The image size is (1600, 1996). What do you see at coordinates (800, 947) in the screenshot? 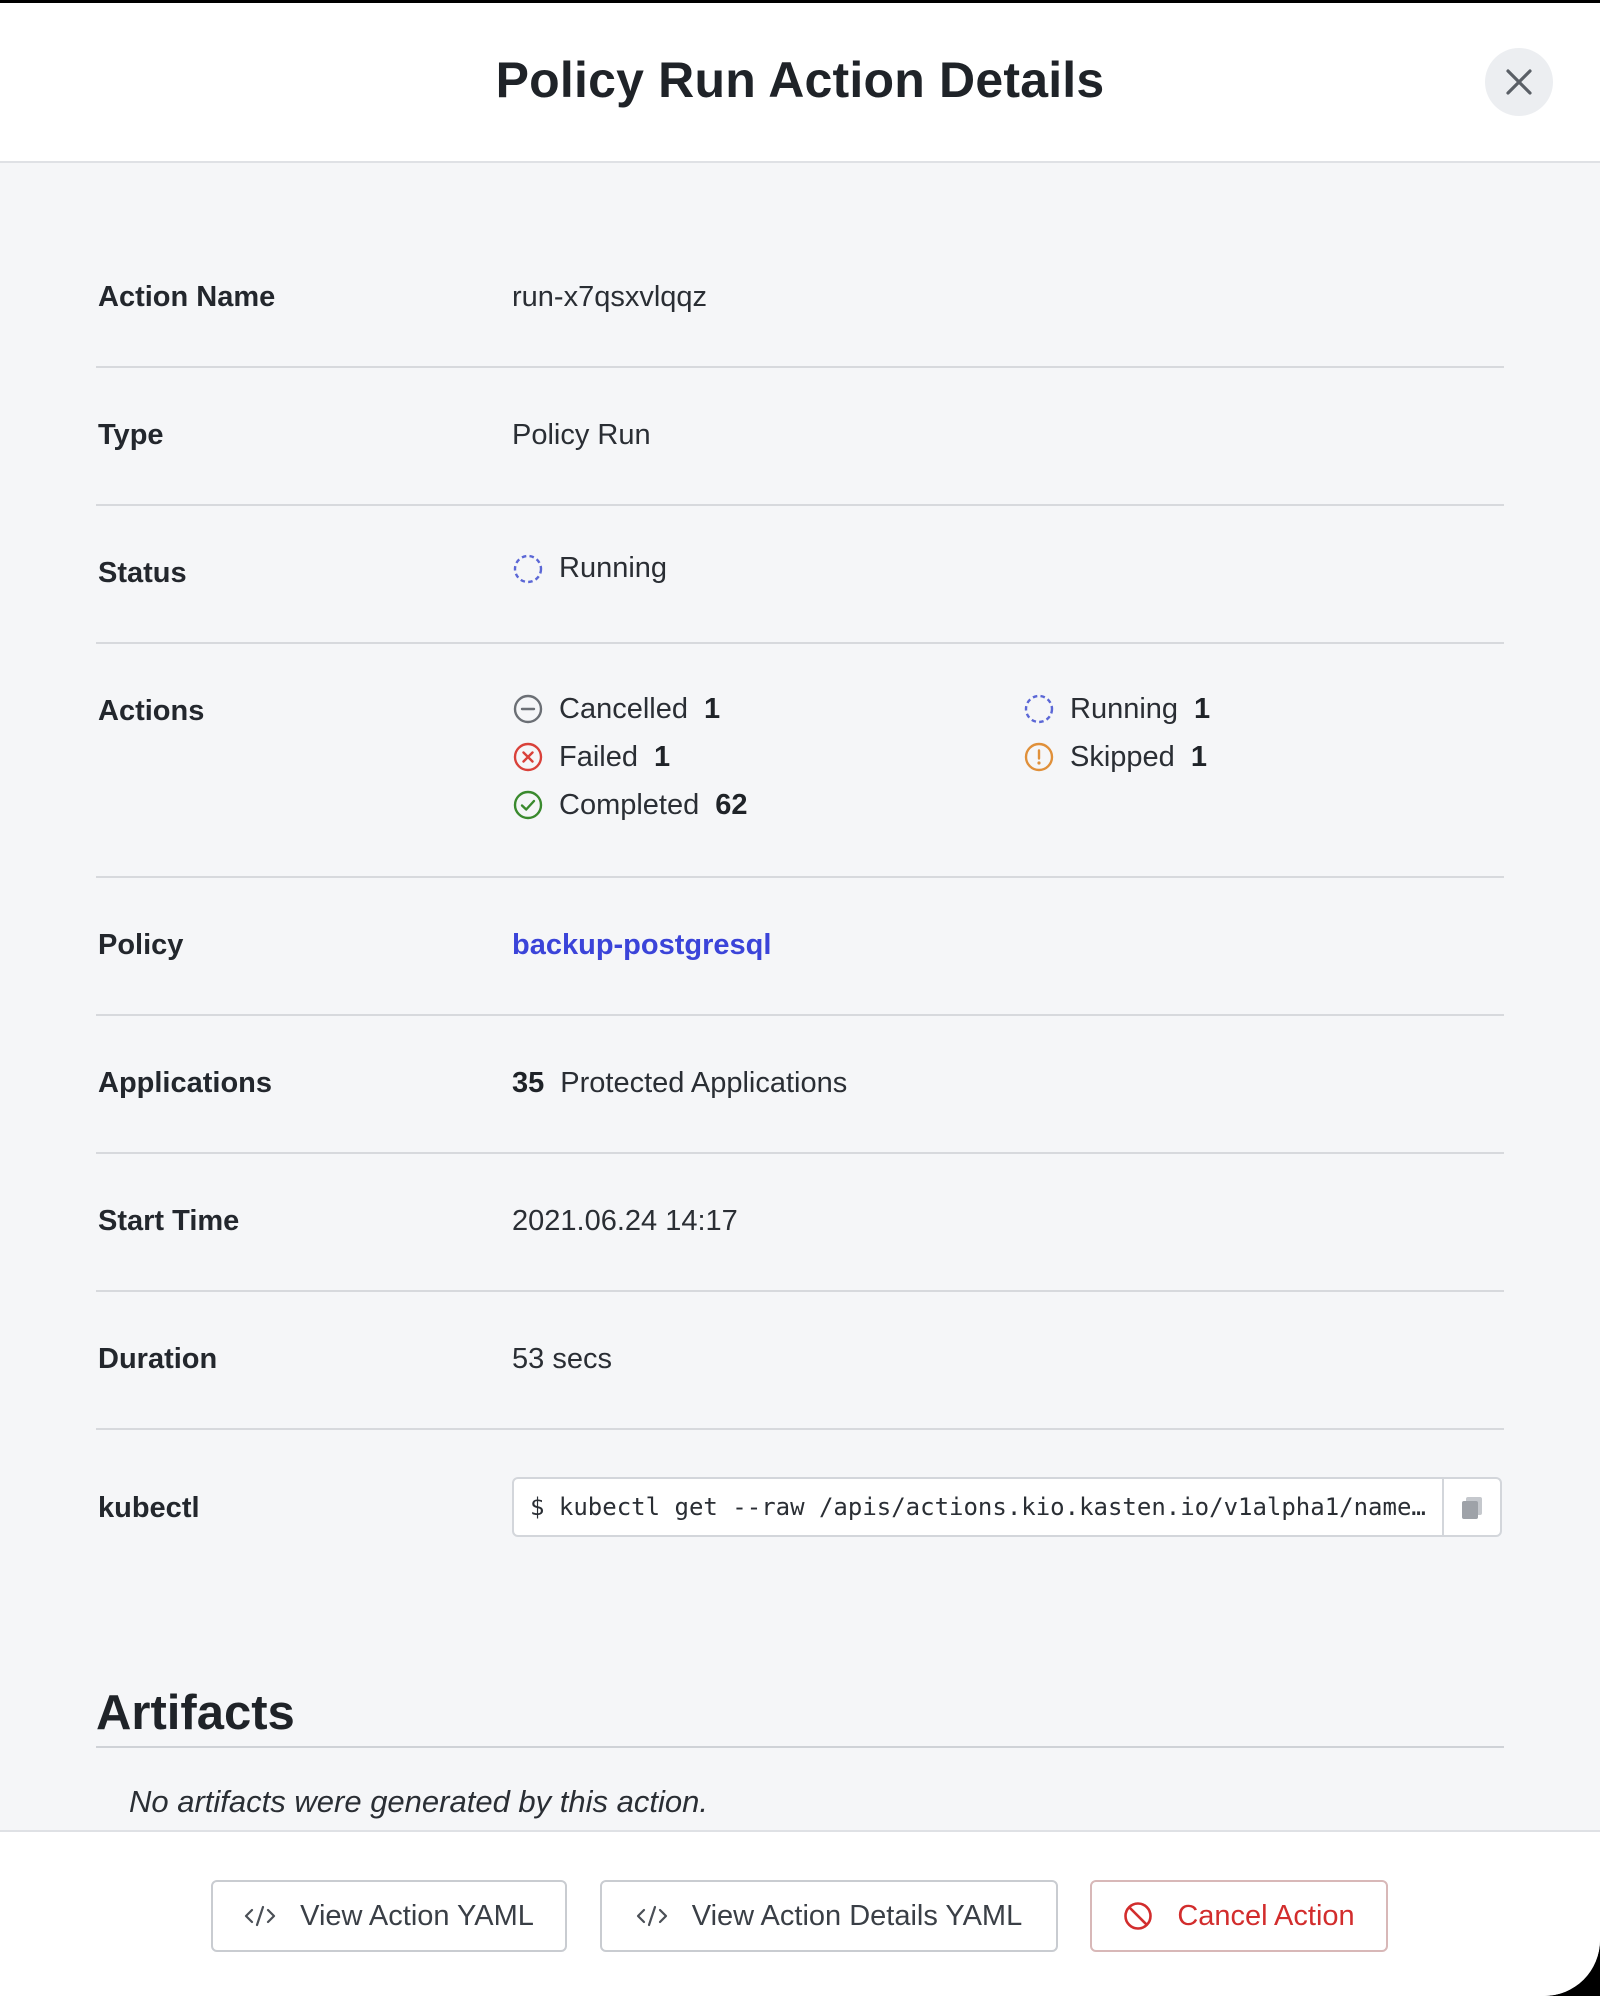
I see `row-policy: Policy backup-postgresql` at bounding box center [800, 947].